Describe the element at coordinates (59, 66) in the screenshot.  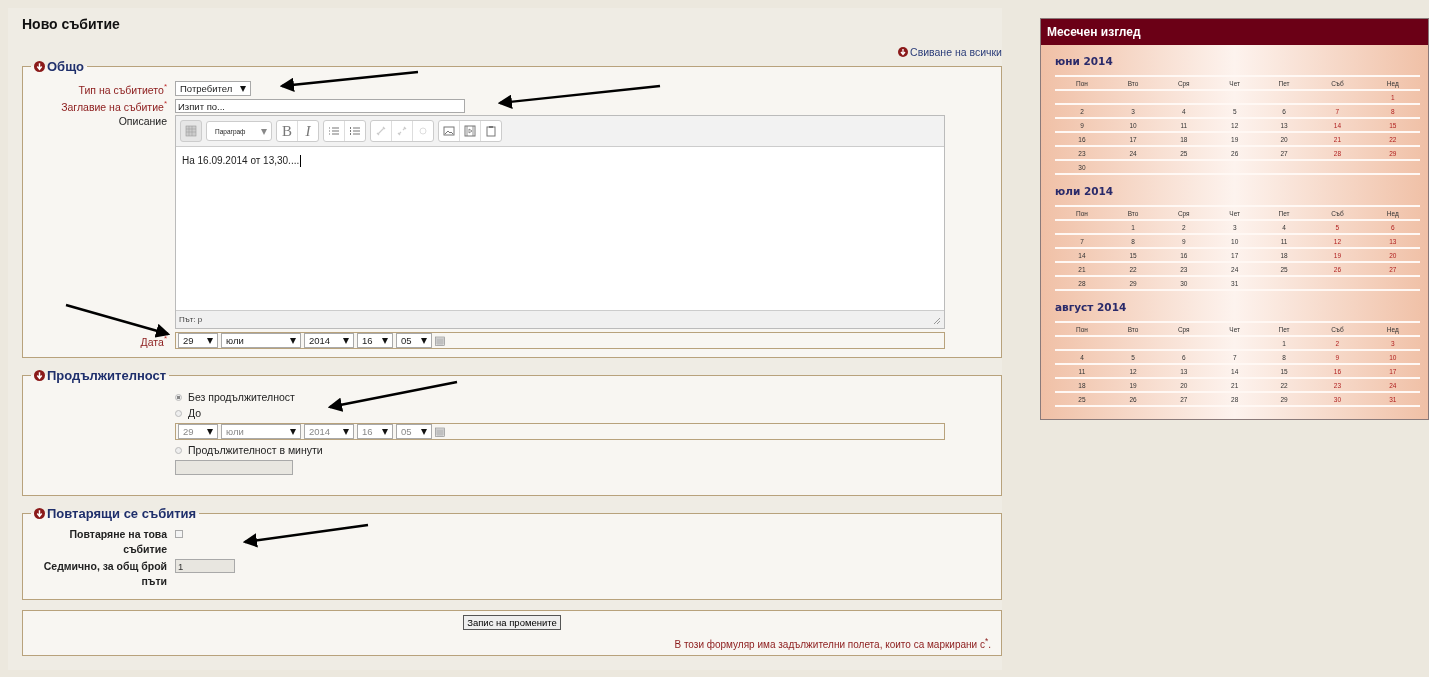
I see `section-legend: Общо` at that location.